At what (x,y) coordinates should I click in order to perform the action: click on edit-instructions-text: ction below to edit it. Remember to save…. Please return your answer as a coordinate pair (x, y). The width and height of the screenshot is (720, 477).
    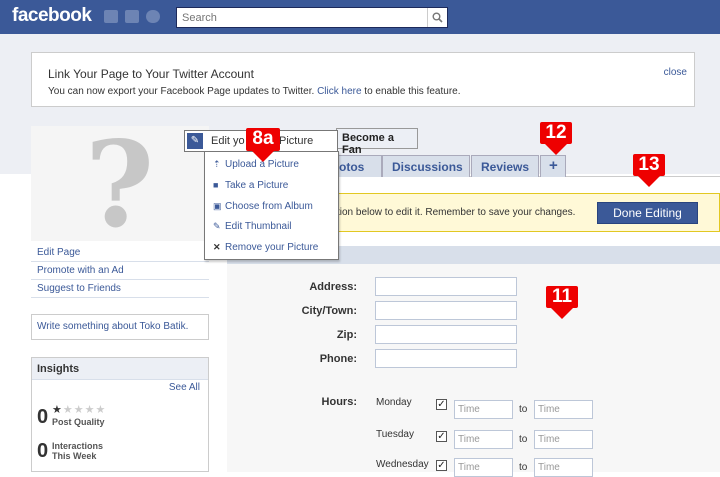
    Looking at the image, I should click on (454, 212).